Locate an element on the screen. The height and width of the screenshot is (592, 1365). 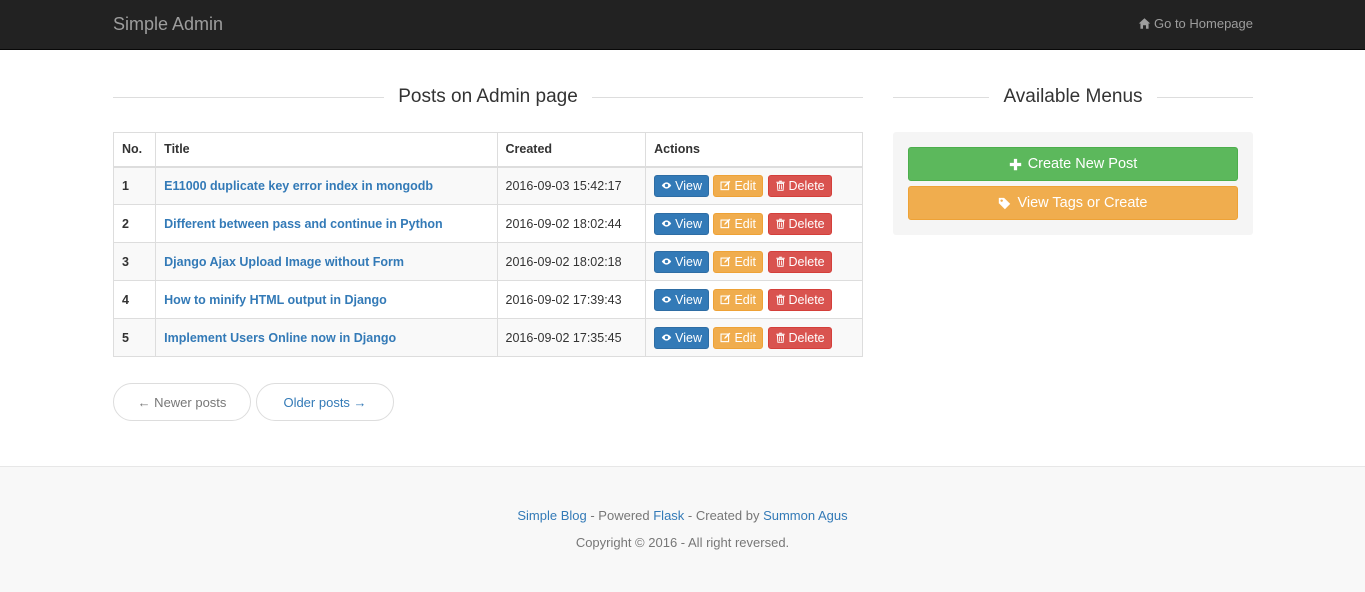
column-header-actions: Actions is located at coordinates (754, 150).